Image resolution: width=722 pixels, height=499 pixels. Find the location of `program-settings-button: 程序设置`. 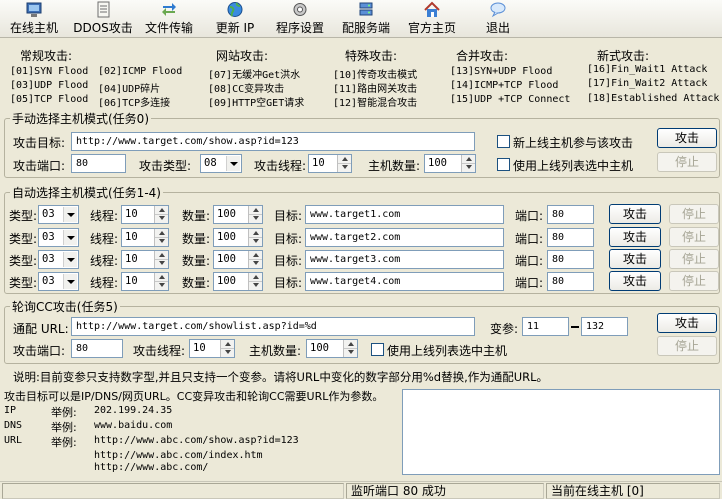

program-settings-button: 程序设置 is located at coordinates (300, 19).